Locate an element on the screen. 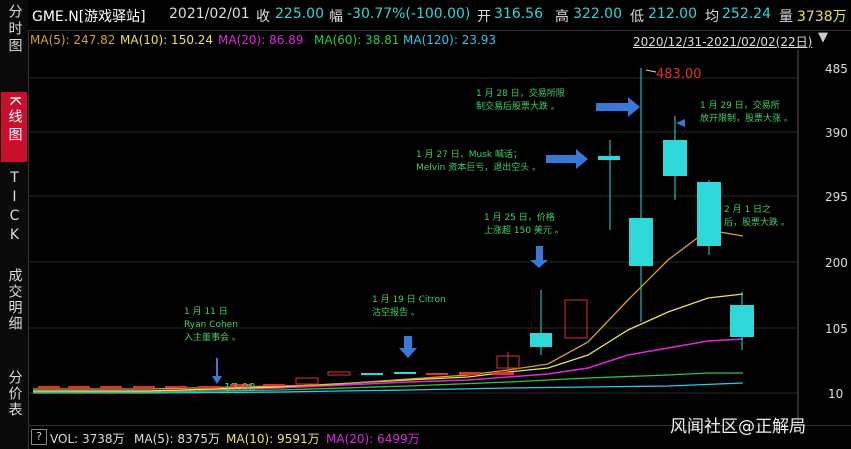 The height and width of the screenshot is (449, 851). arrow-left-icon is located at coordinates (686, 123).